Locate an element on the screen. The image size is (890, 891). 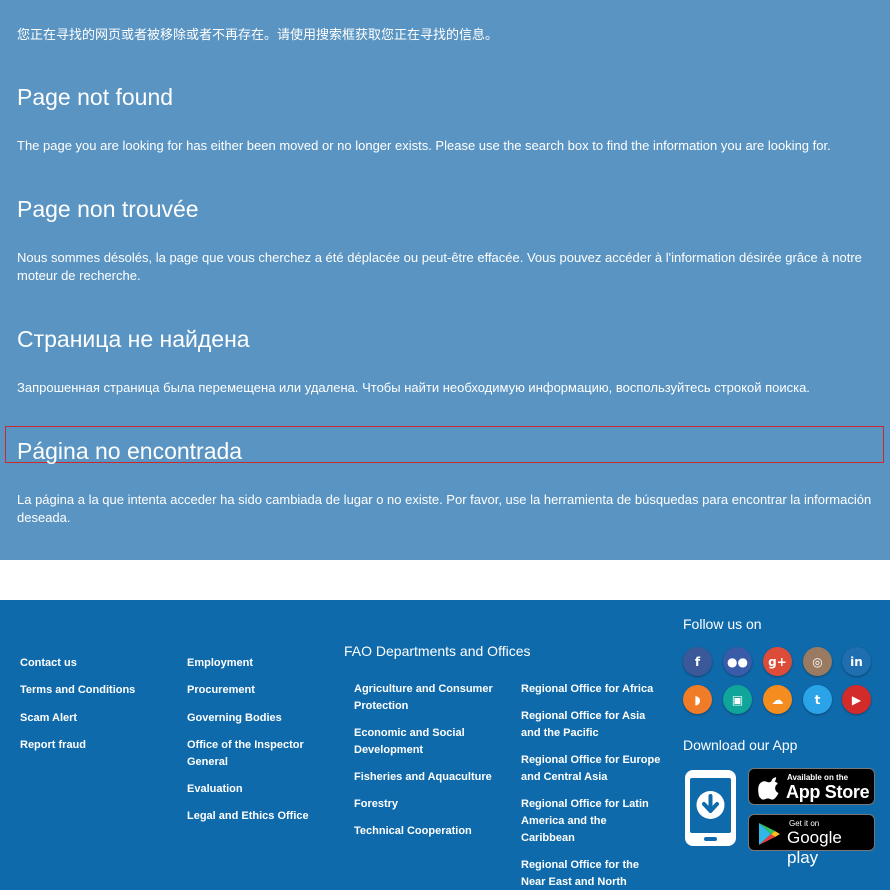
title-es: Página no encontrada is located at coordinates (130, 451).